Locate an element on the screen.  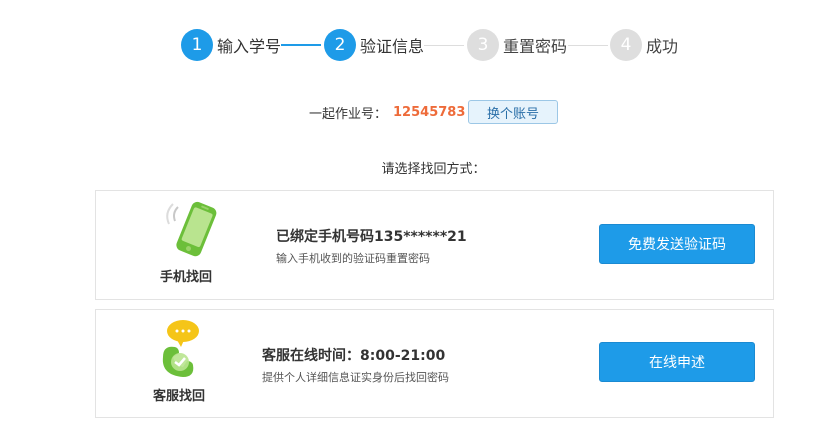
phone-method-desc: 输入手机收到的验证码重置密码 is located at coordinates (353, 258).